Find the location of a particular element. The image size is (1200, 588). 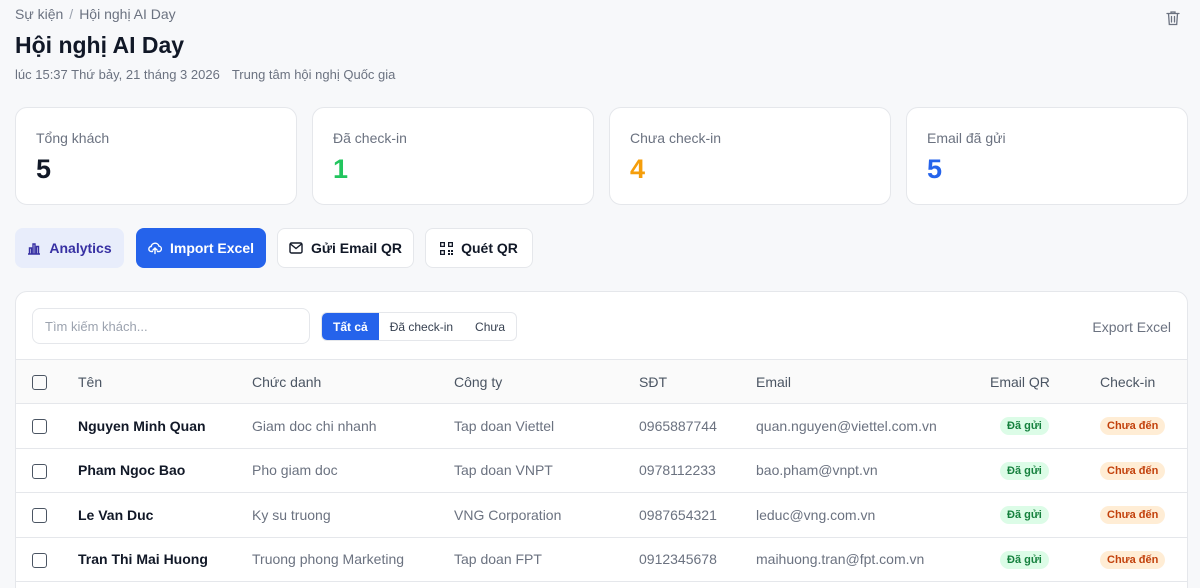

column-header-phone: SĐT is located at coordinates (697, 381).